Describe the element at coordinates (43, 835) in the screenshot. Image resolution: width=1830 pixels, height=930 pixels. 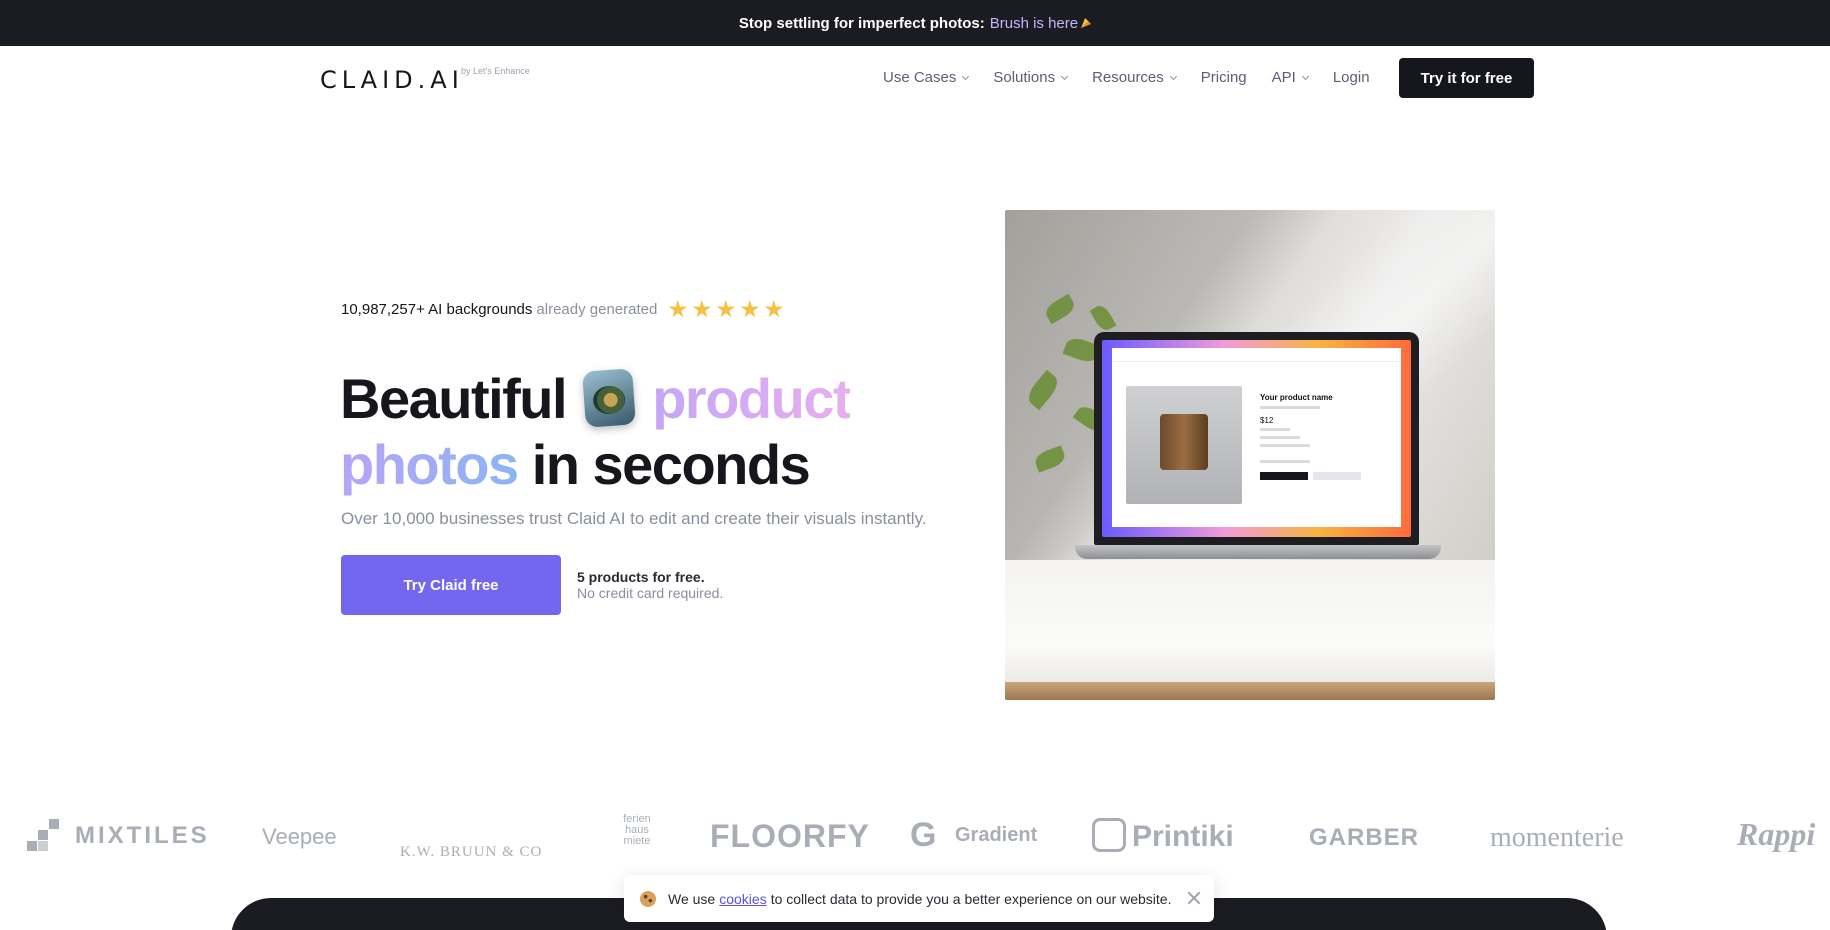
I see `mixtiles-mark-icon` at that location.